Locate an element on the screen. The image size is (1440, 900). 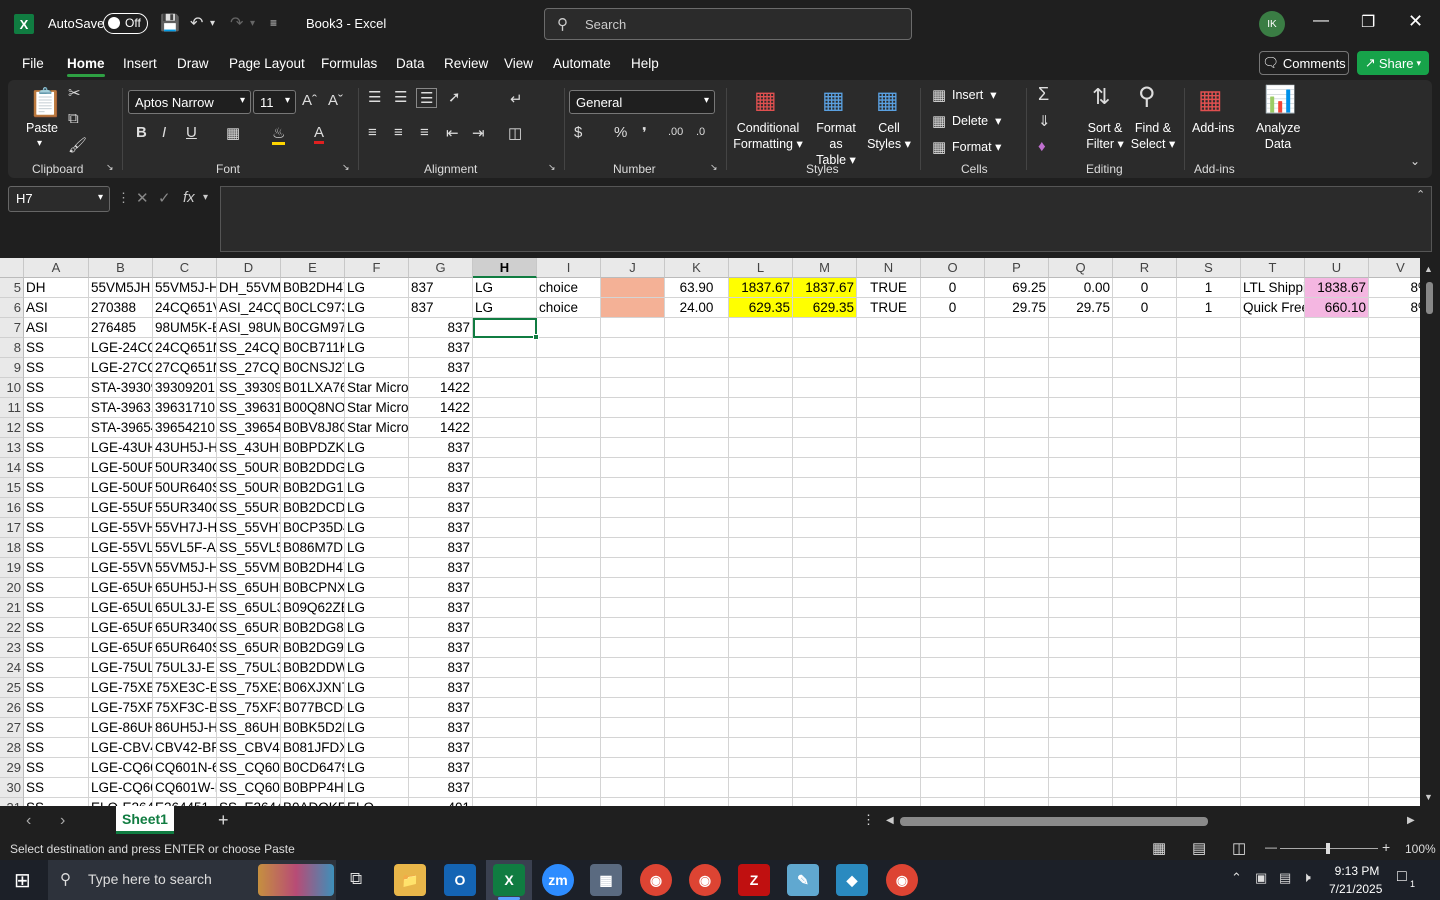
scroll-up-icon: ▲ is located at coordinates (1428, 269).